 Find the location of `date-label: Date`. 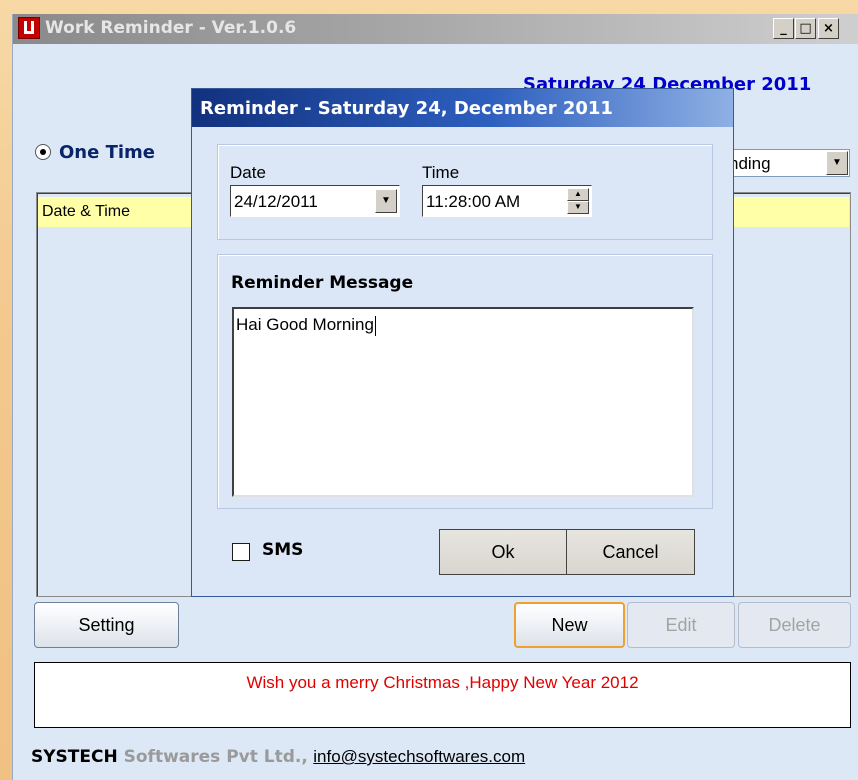

date-label: Date is located at coordinates (248, 172).